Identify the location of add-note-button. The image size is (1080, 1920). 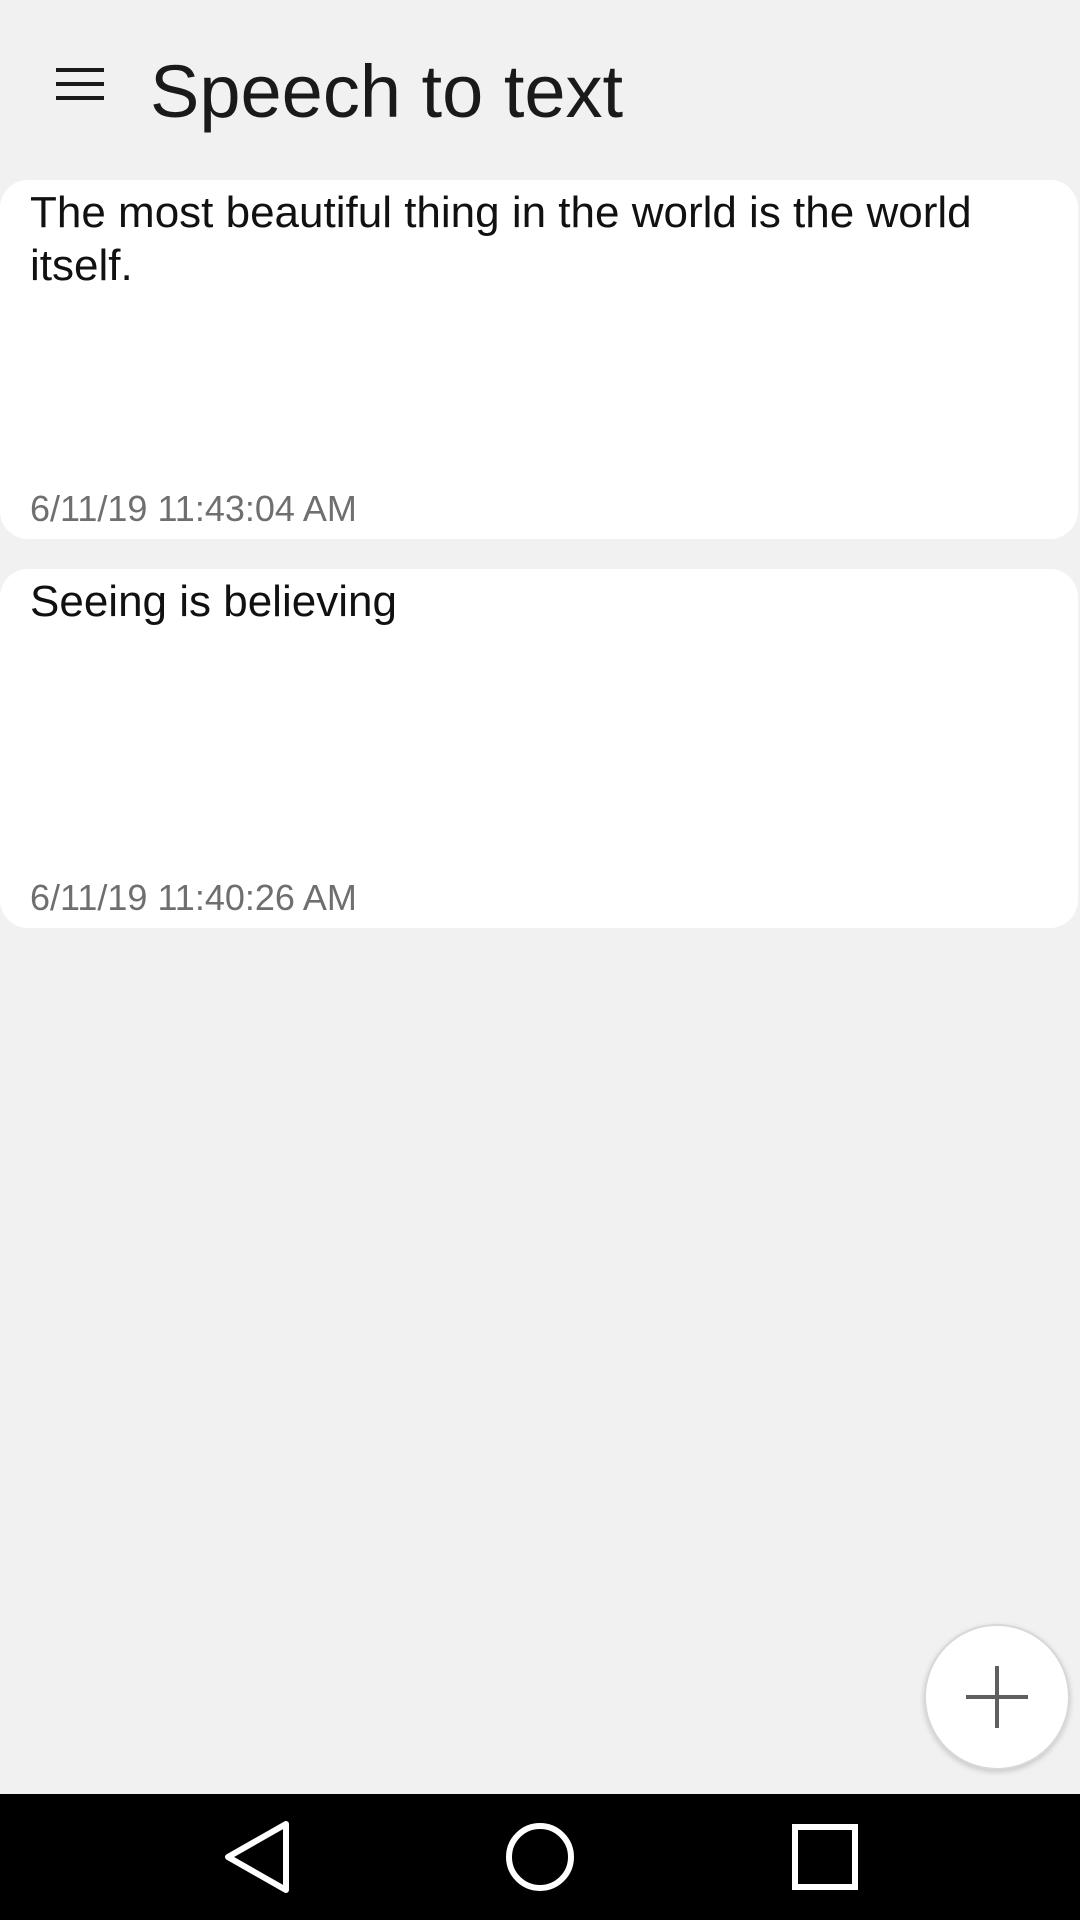
(997, 1697).